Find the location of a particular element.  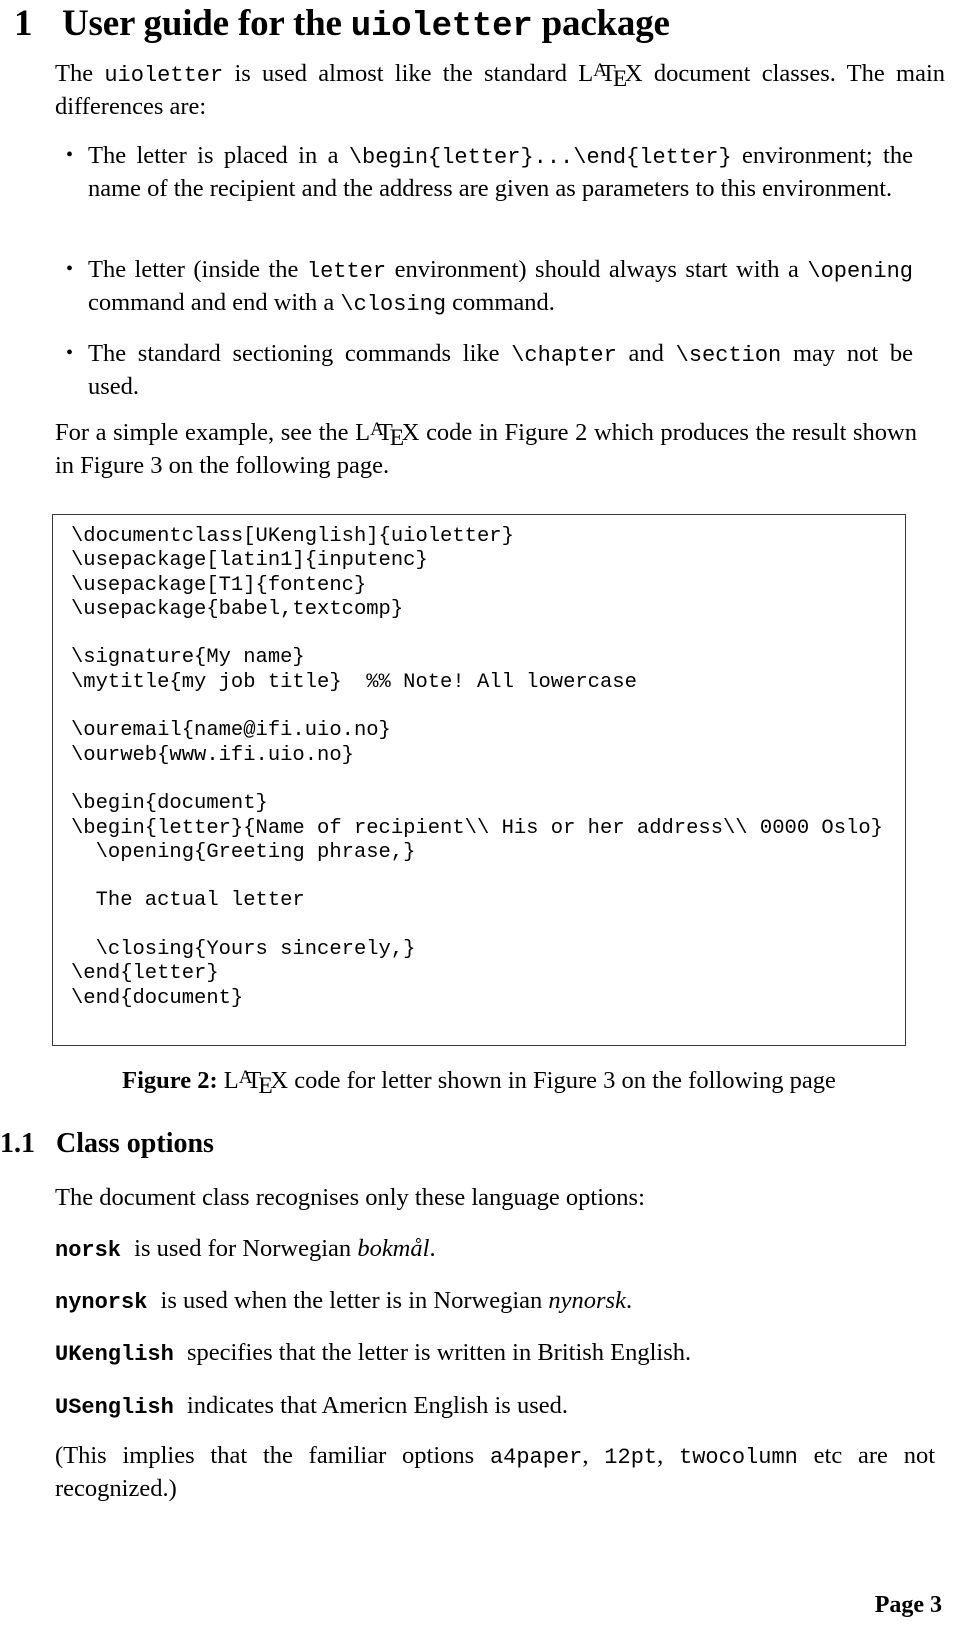

subsection-number: 1.1 is located at coordinates (17, 1143).